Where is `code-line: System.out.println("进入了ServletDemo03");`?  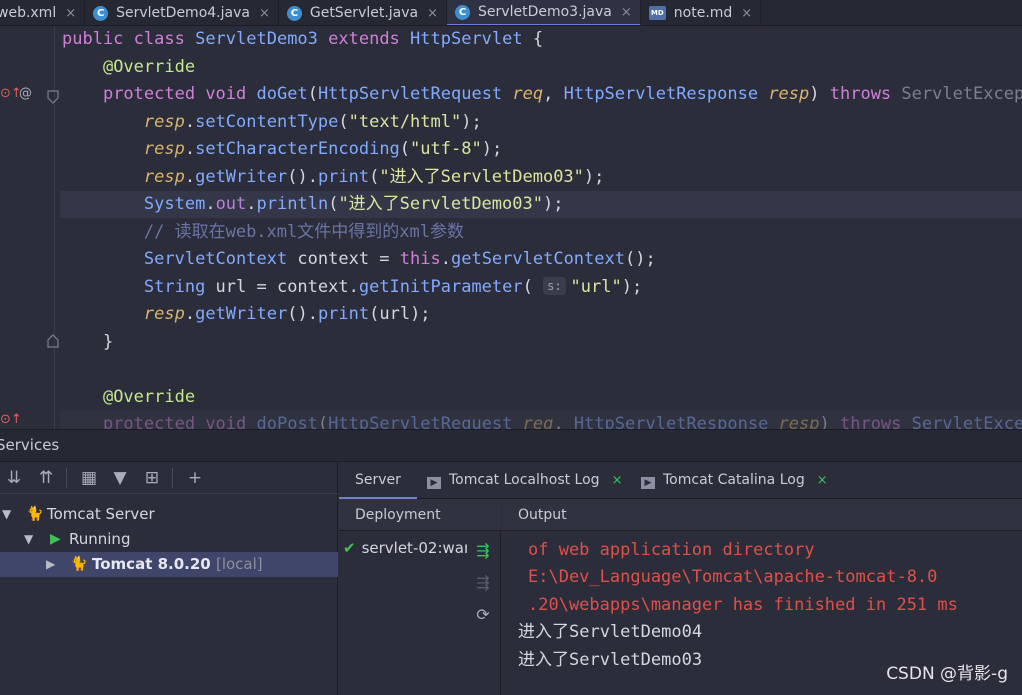 code-line: System.out.println("进入了ServletDemo03"); is located at coordinates (313, 204).